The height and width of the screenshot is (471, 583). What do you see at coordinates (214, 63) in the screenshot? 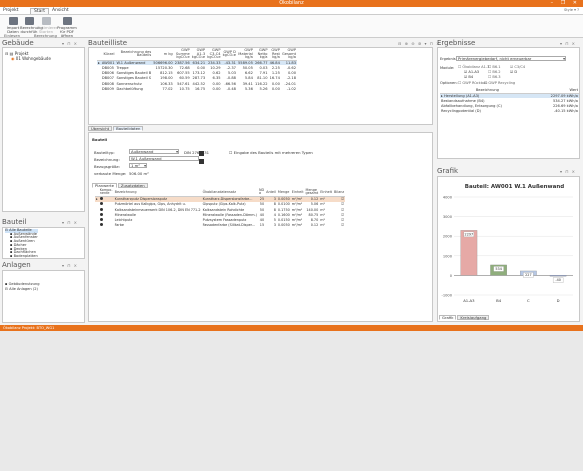
I see `table-cell: 234.33` at bounding box center [214, 63].